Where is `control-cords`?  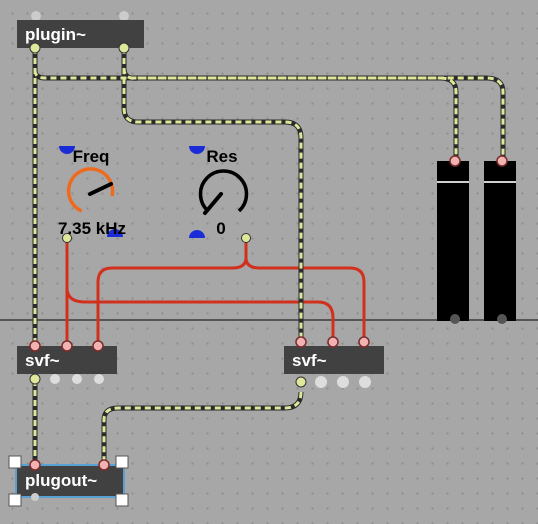 control-cords is located at coordinates (215, 289).